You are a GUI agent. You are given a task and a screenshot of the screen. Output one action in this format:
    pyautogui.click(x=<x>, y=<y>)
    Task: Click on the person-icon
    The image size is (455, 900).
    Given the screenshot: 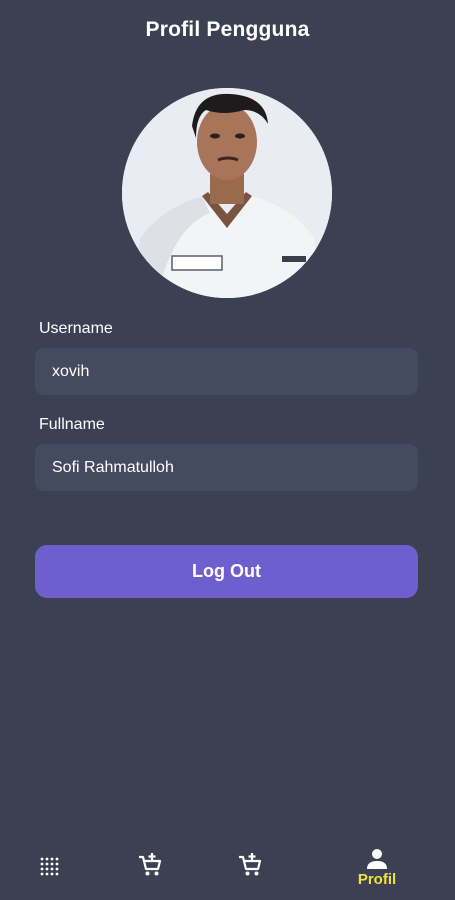 What is the action you would take?
    pyautogui.click(x=377, y=859)
    